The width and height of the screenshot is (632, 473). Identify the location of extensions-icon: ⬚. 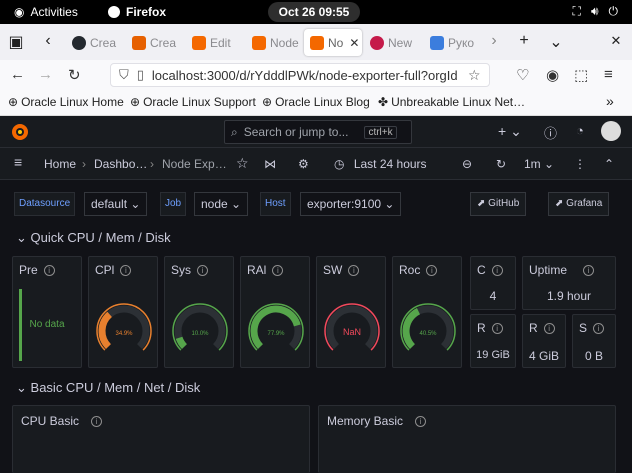
(581, 75).